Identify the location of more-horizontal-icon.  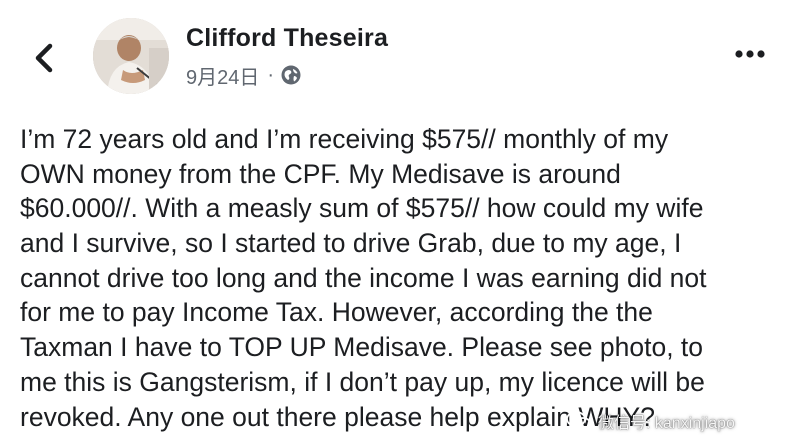
(750, 54).